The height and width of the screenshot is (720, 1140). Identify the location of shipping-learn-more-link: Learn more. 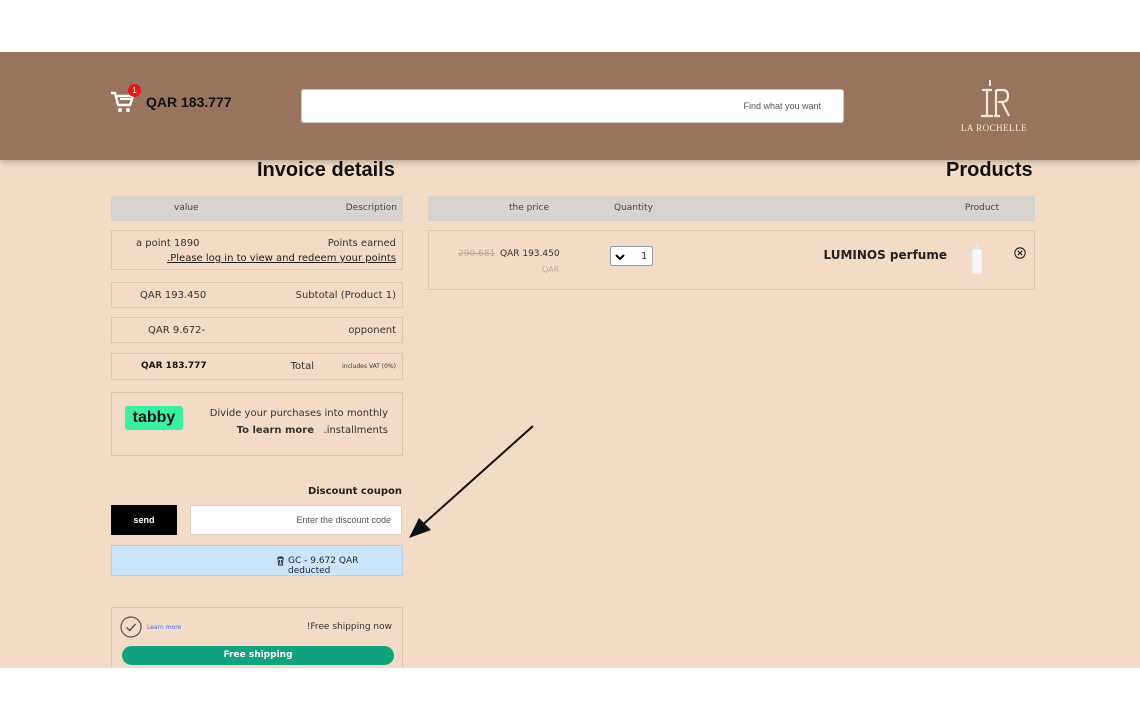
(164, 627).